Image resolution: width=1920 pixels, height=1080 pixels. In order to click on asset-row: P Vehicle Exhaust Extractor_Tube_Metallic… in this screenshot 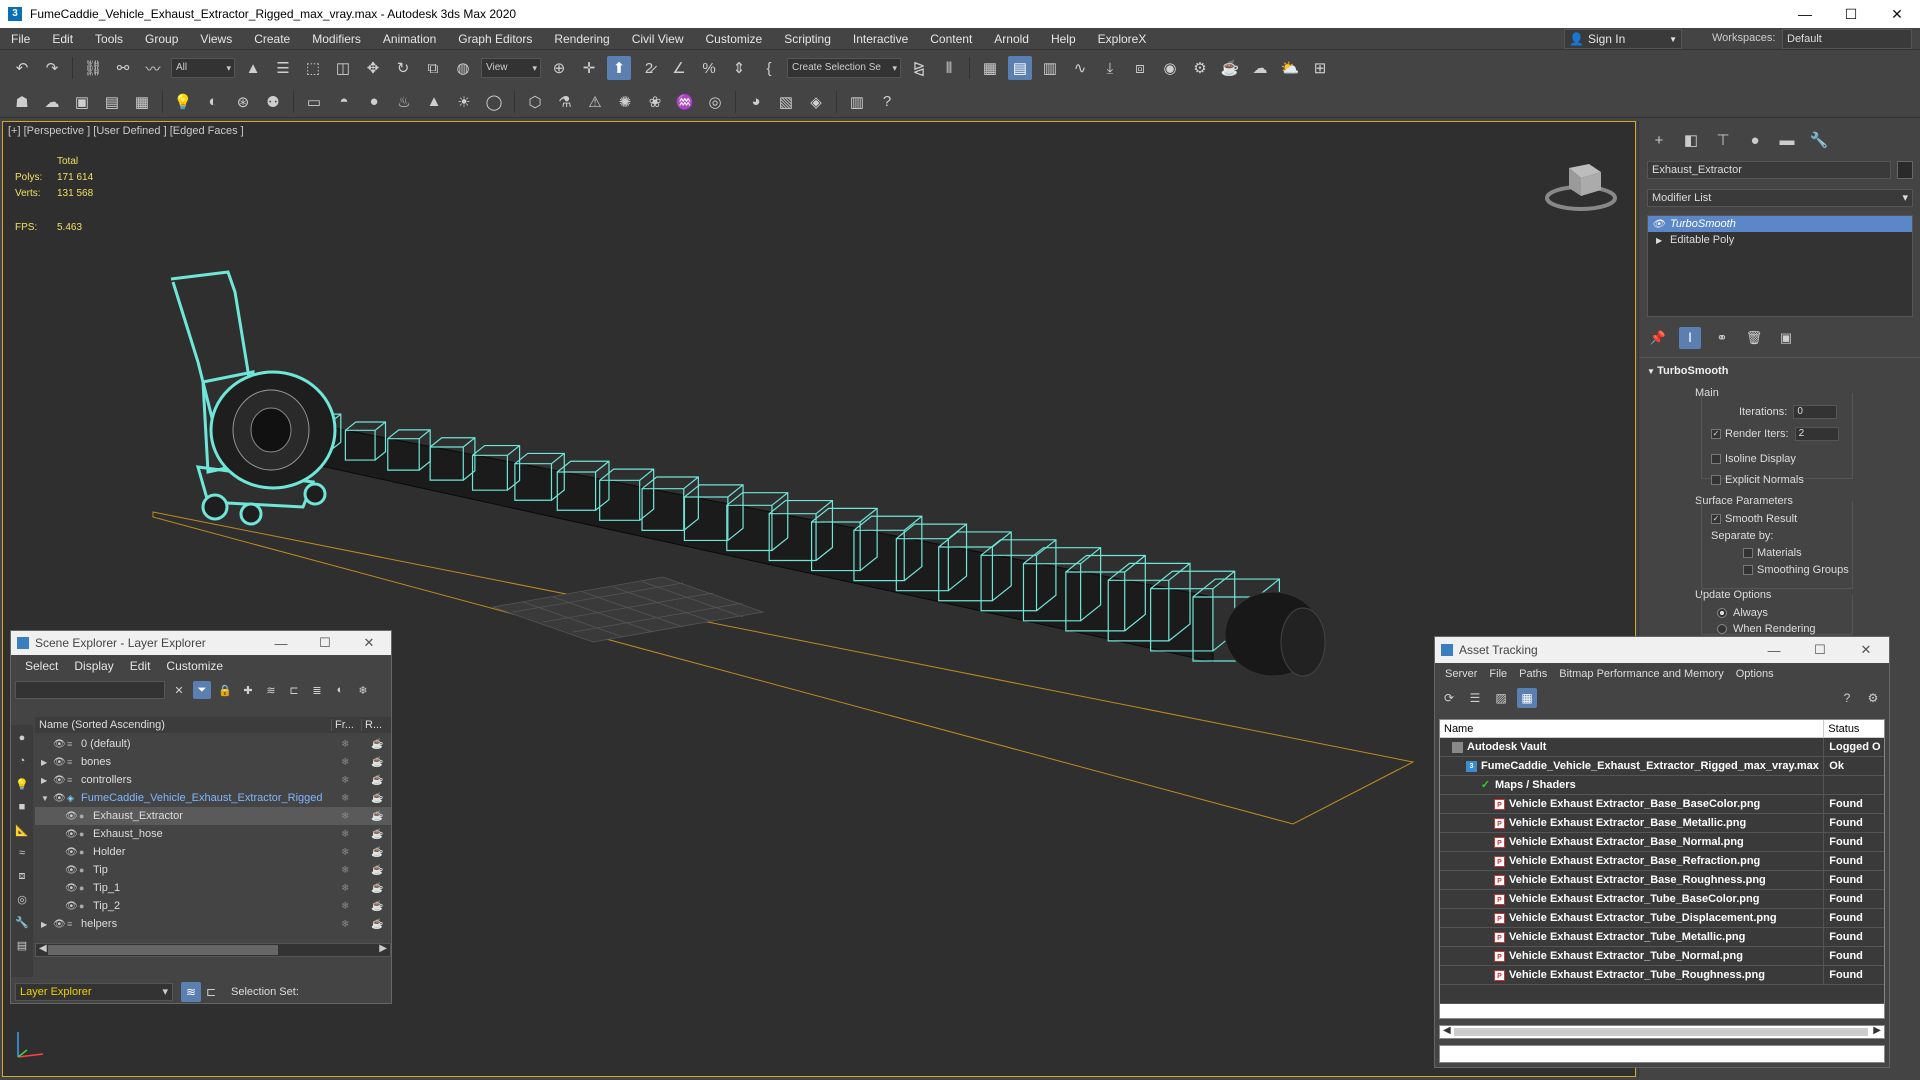, I will do `click(1662, 937)`.